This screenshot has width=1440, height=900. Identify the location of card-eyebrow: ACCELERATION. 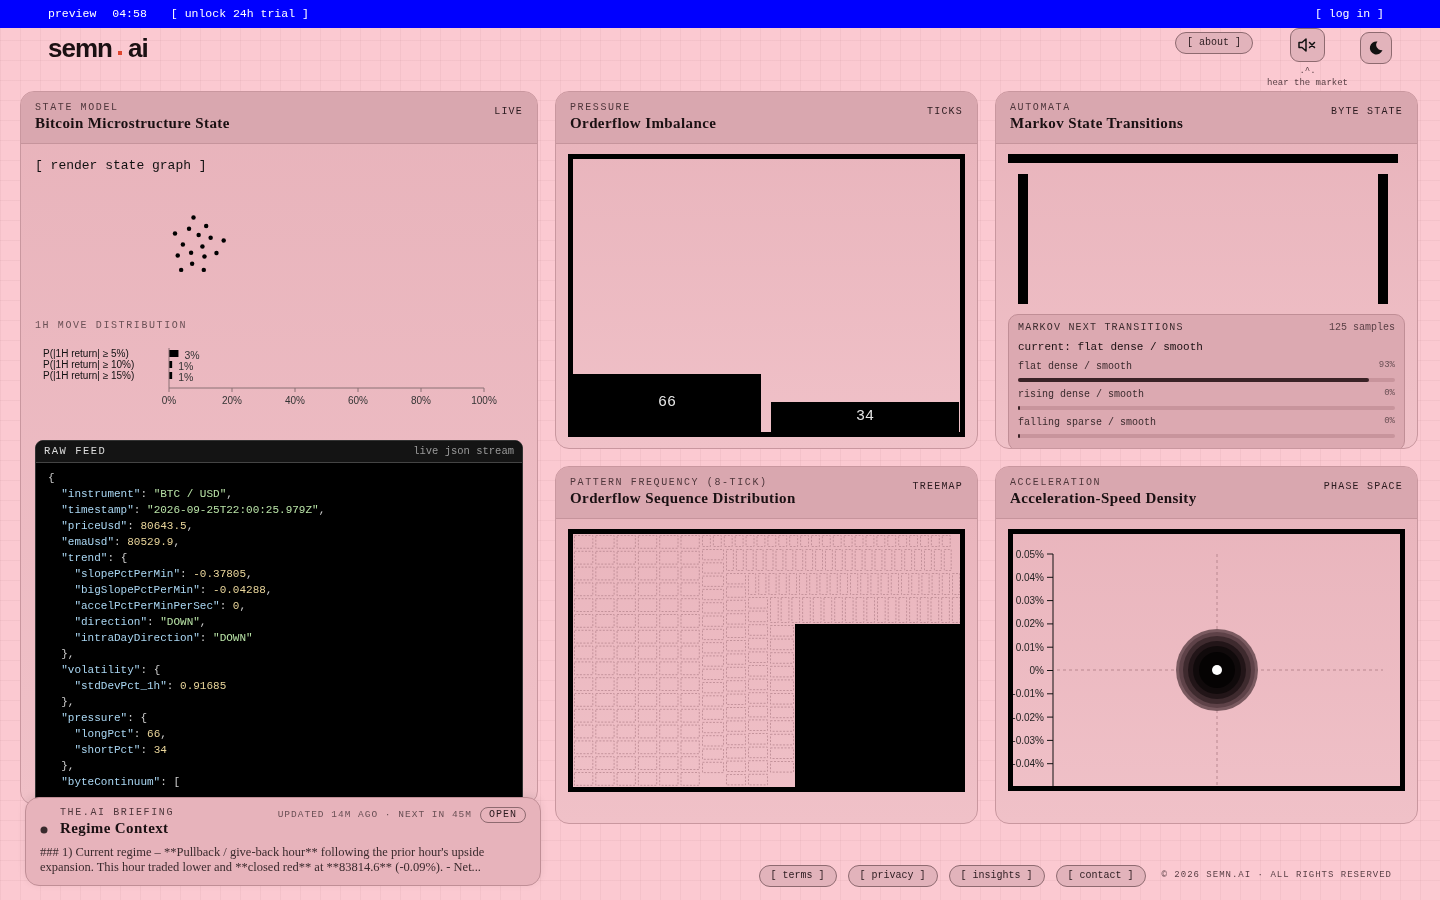
(1056, 483).